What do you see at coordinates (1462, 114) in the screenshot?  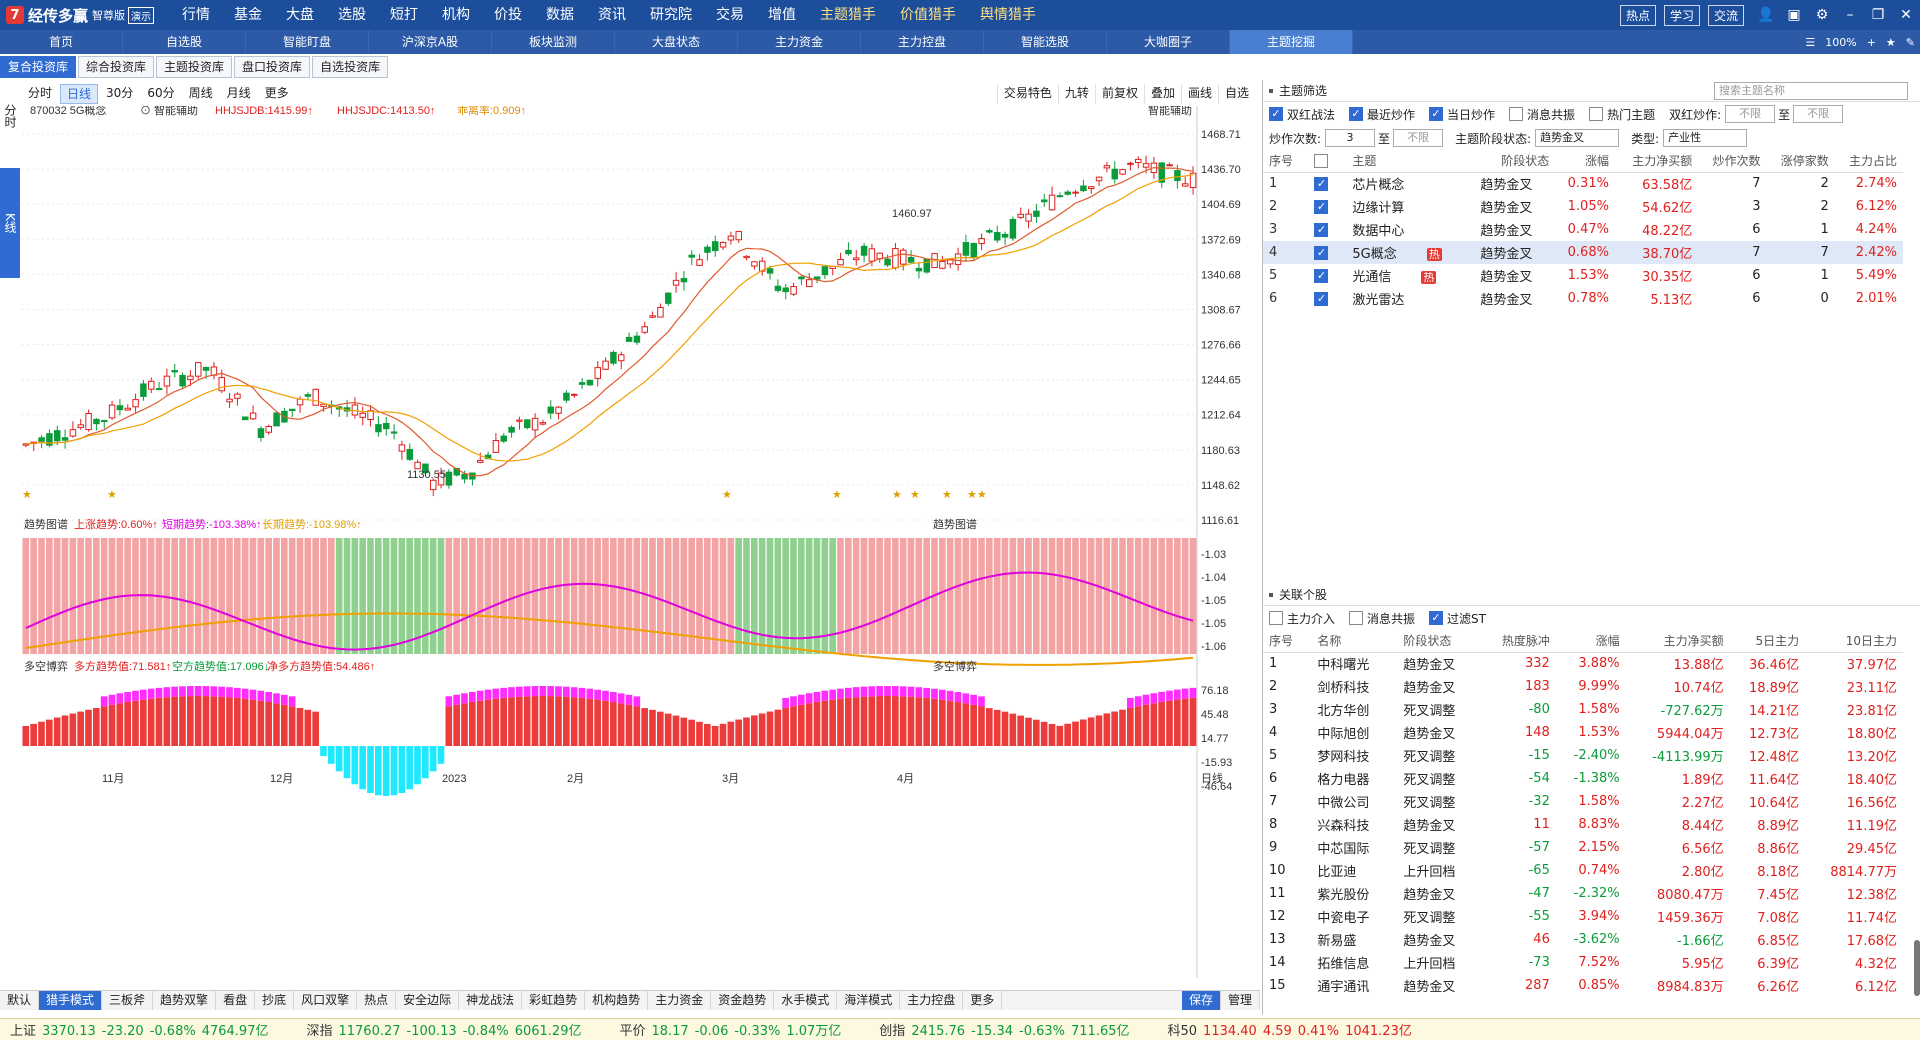 I see `theme-check-2: ✓ 当日炒作` at bounding box center [1462, 114].